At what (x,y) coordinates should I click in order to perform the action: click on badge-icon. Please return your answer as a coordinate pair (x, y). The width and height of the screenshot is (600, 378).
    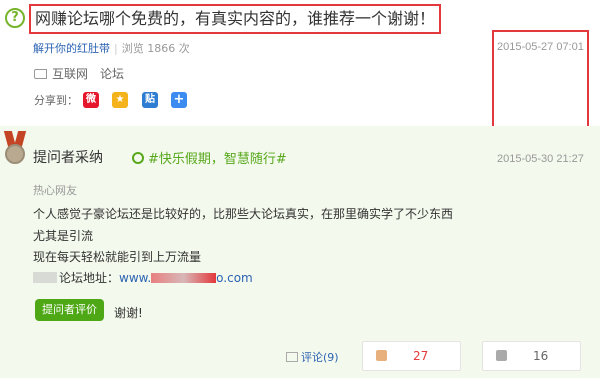
    Looking at the image, I should click on (138, 157).